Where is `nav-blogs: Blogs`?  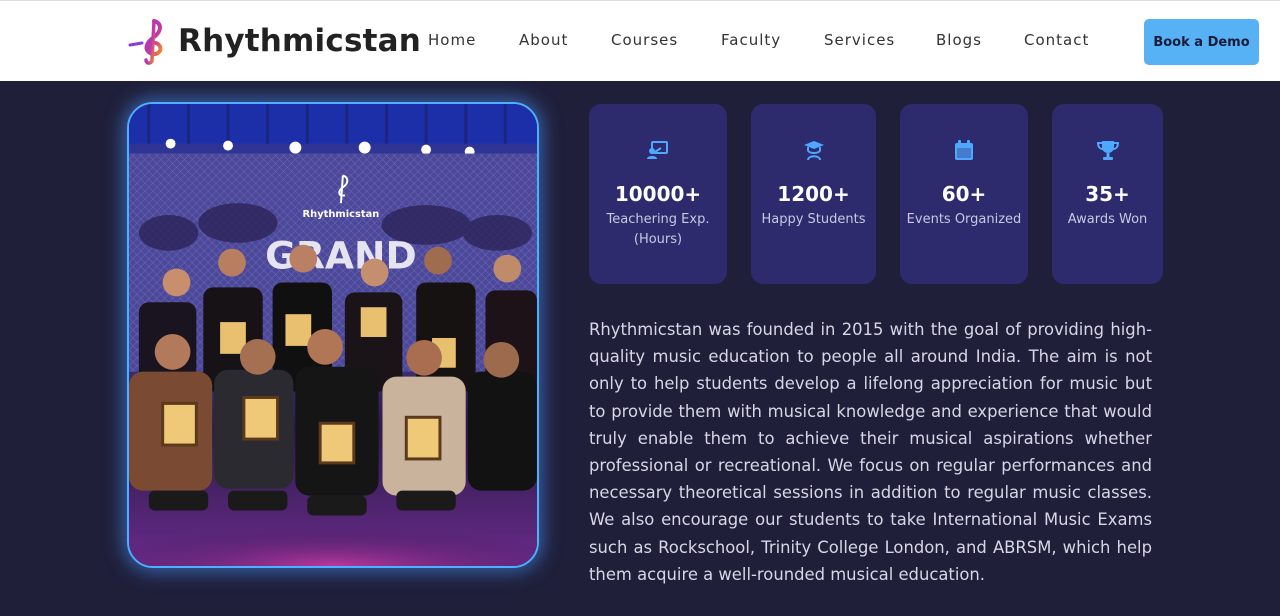 nav-blogs: Blogs is located at coordinates (959, 40).